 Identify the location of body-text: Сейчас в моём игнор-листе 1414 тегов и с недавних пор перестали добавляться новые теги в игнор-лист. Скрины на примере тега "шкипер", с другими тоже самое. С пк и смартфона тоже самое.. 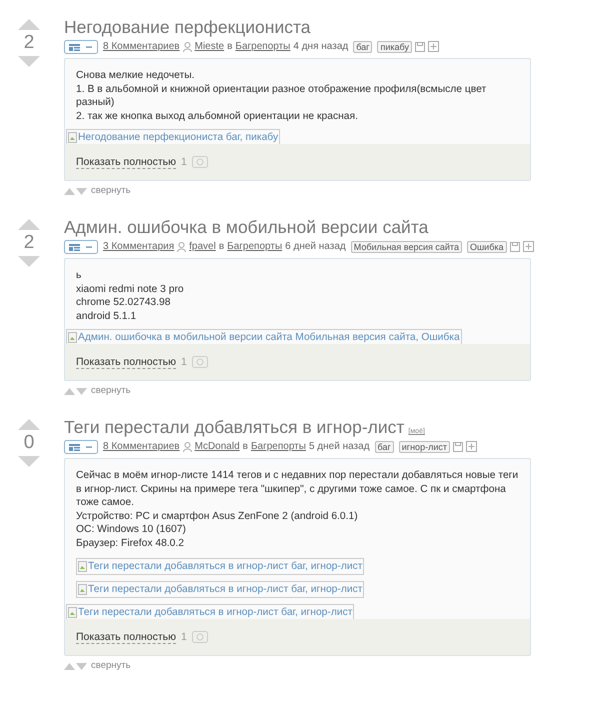
(297, 489).